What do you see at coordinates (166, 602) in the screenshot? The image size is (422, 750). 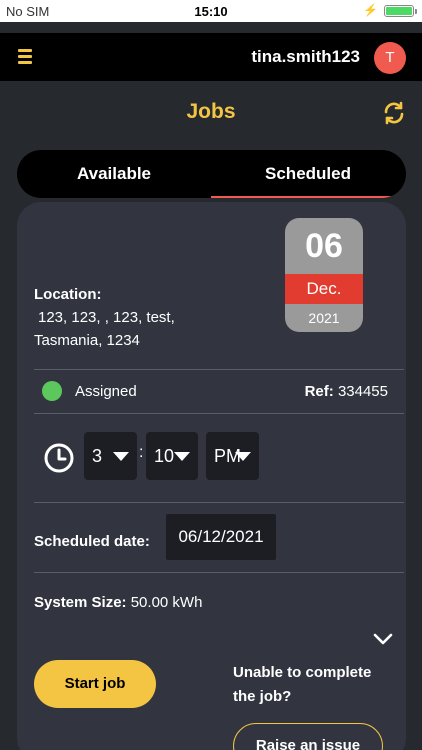 I see `system-size-value: 50.00 kWh` at bounding box center [166, 602].